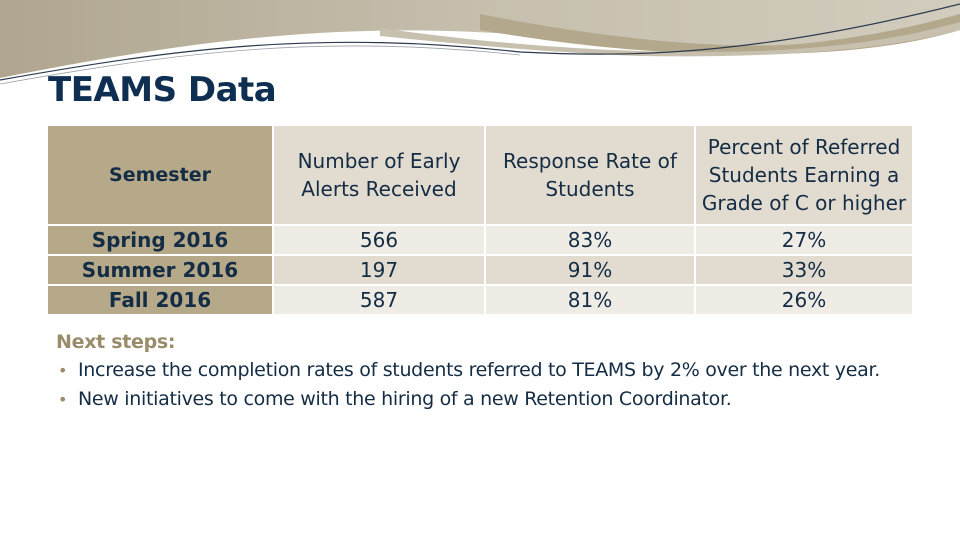 The image size is (960, 540). I want to click on percent-c-cell: 26%, so click(804, 300).